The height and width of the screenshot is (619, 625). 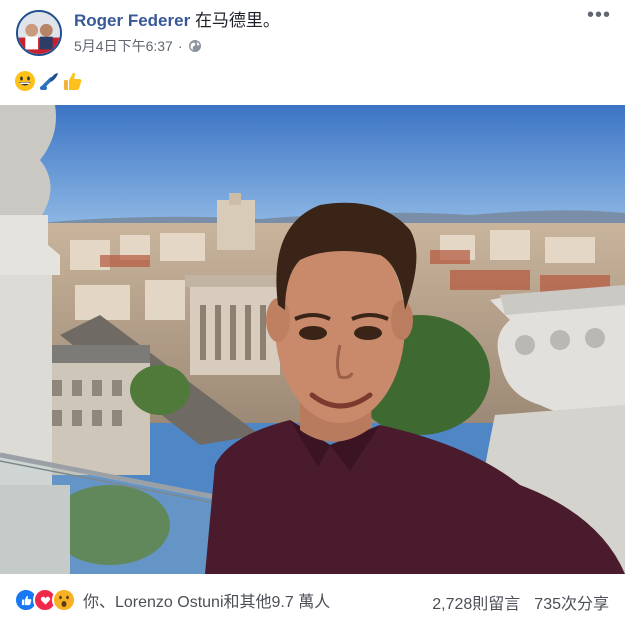 What do you see at coordinates (206, 600) in the screenshot?
I see `reaction-summary-text: 你、Lorenzo Ostuni和其他9.7 萬人` at bounding box center [206, 600].